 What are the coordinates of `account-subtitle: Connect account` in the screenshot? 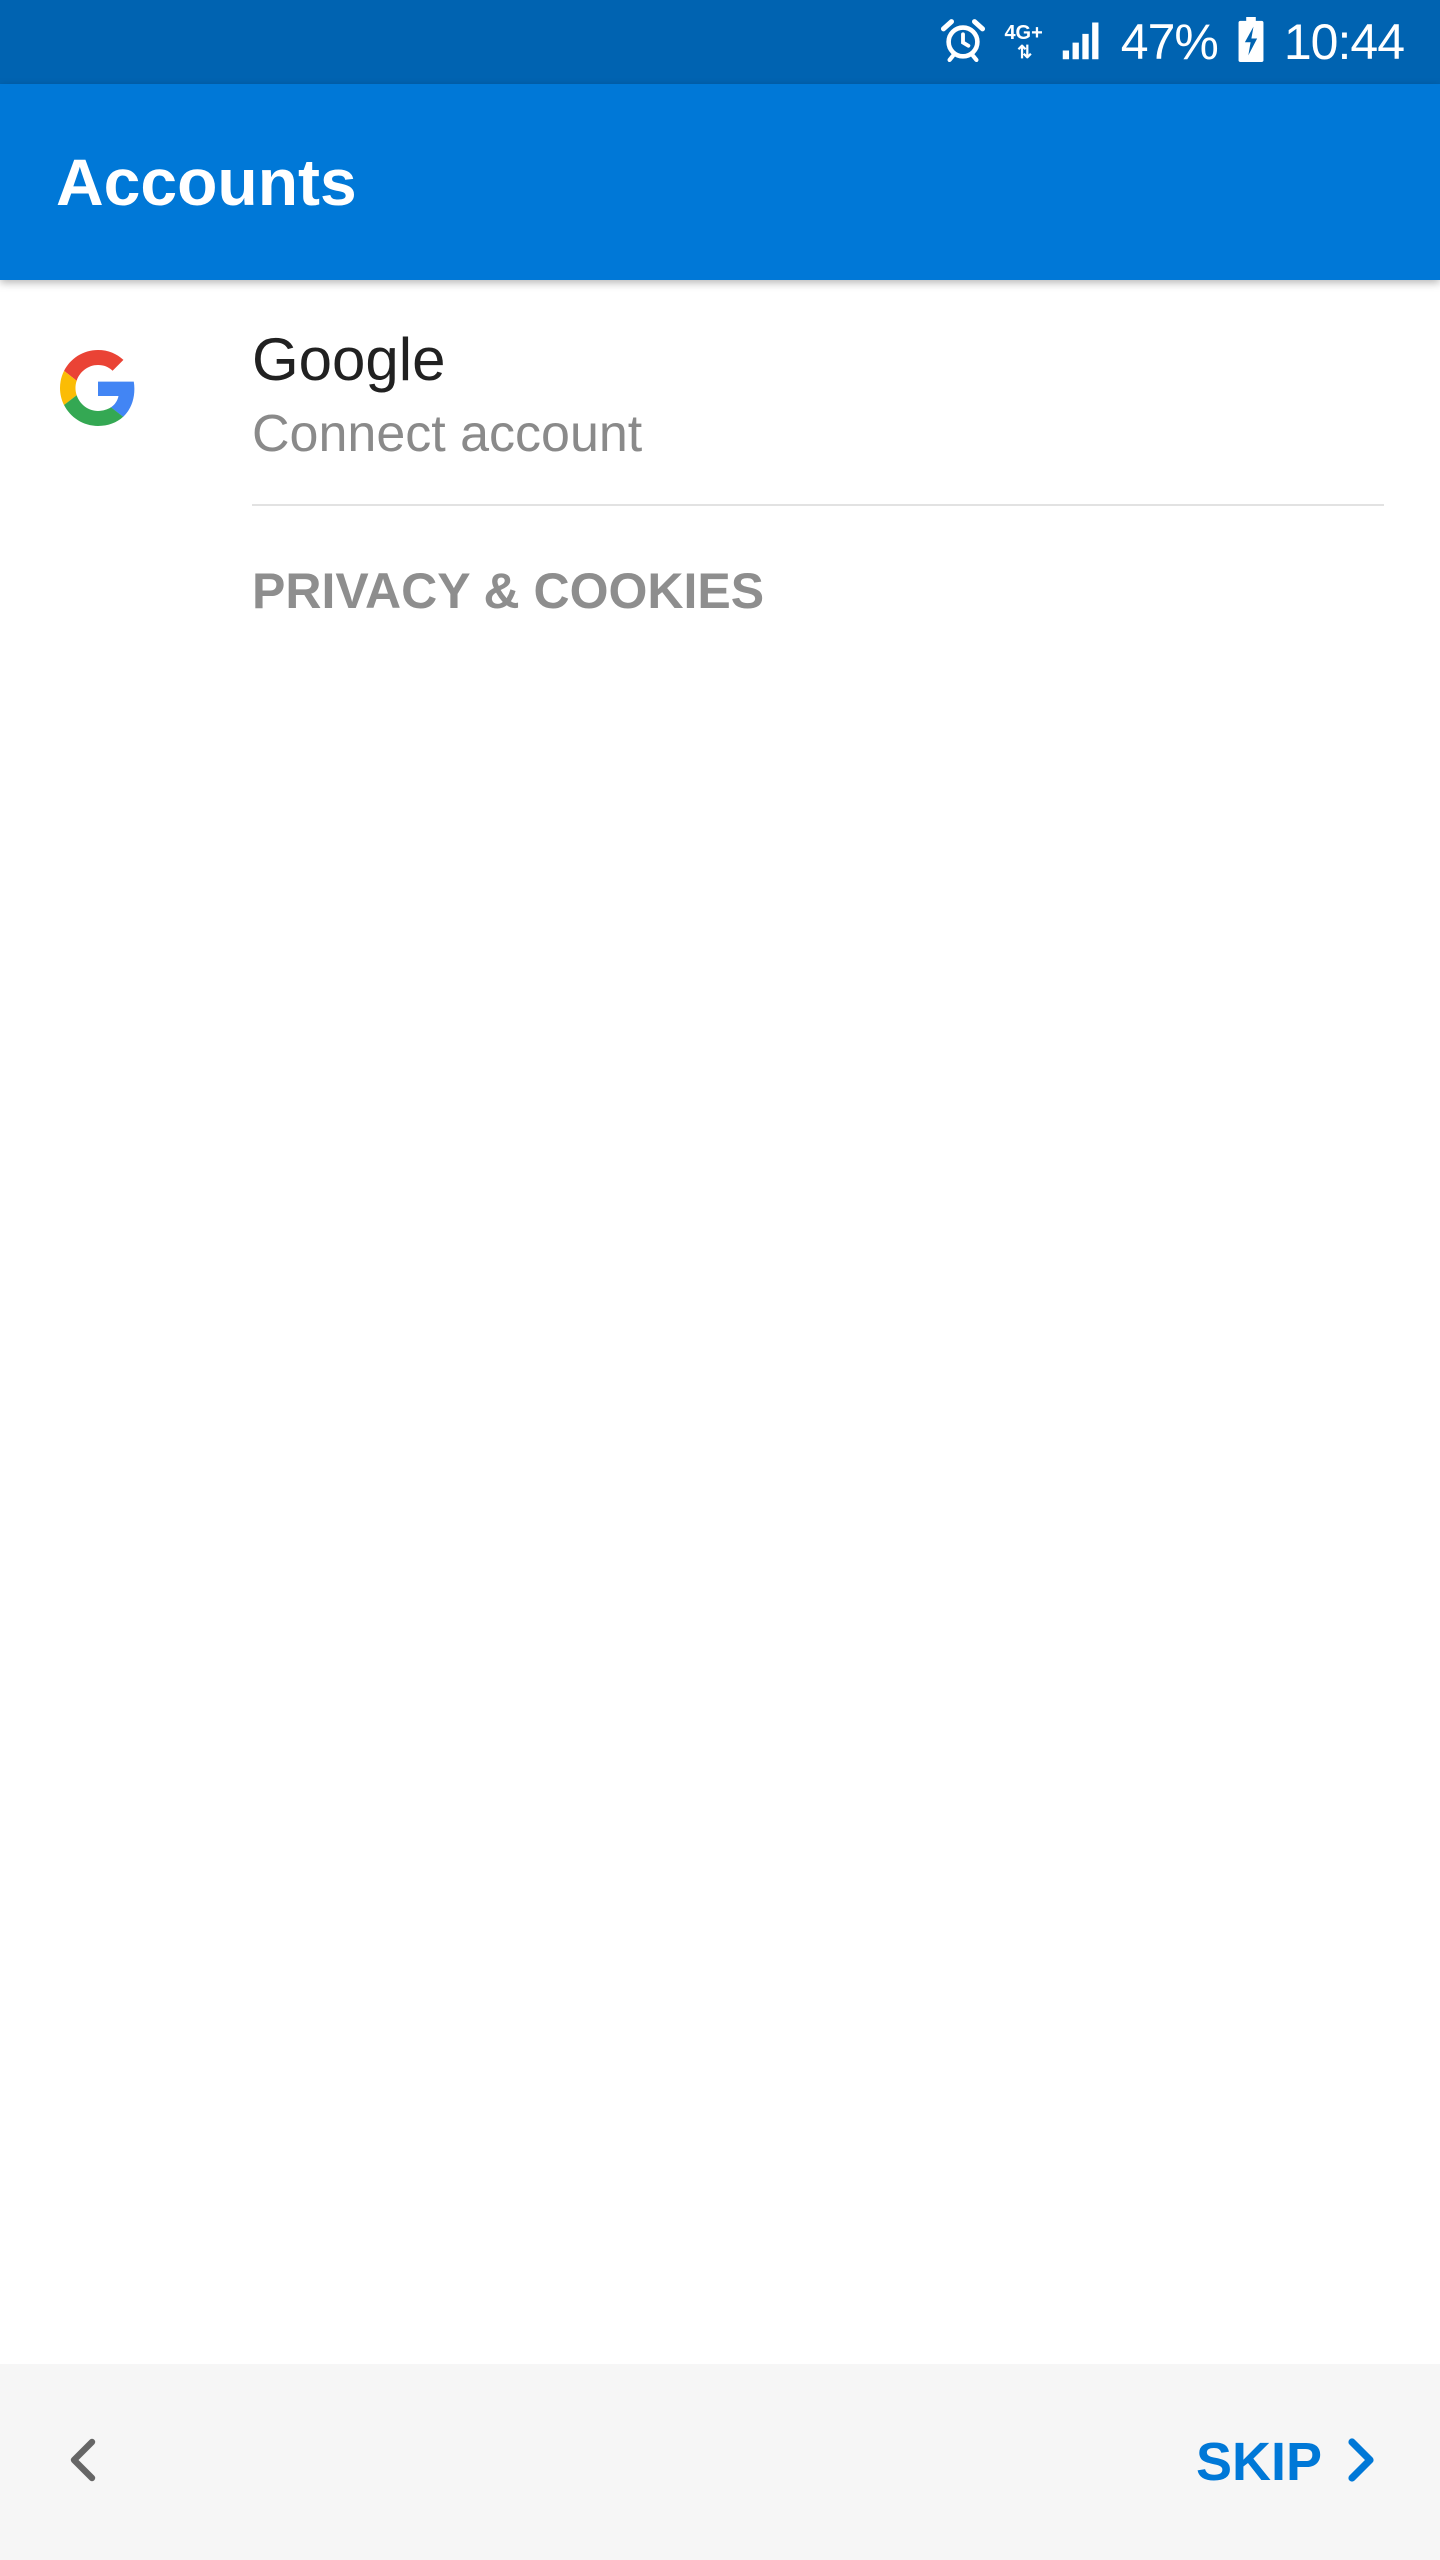 It's located at (447, 434).